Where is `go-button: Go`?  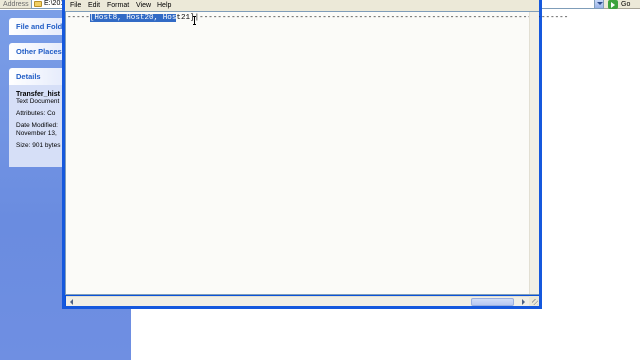
go-button: Go is located at coordinates (623, 4).